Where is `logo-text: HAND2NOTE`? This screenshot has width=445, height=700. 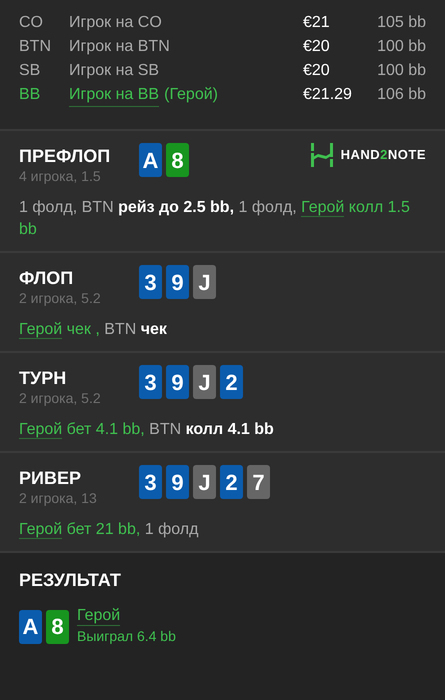 logo-text: HAND2NOTE is located at coordinates (383, 155).